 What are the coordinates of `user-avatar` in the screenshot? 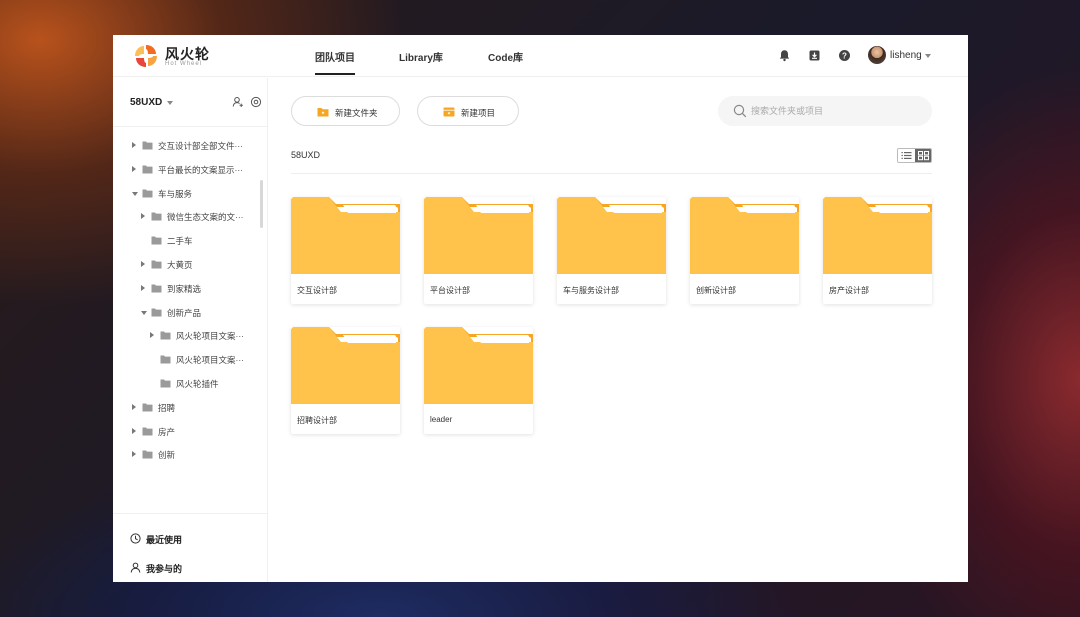 It's located at (877, 55).